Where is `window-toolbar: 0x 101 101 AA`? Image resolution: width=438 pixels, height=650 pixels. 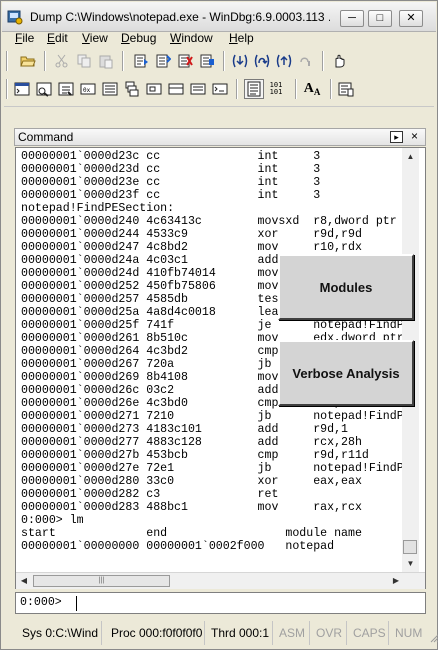
window-toolbar: 0x 101 101 AA is located at coordinates (219, 89).